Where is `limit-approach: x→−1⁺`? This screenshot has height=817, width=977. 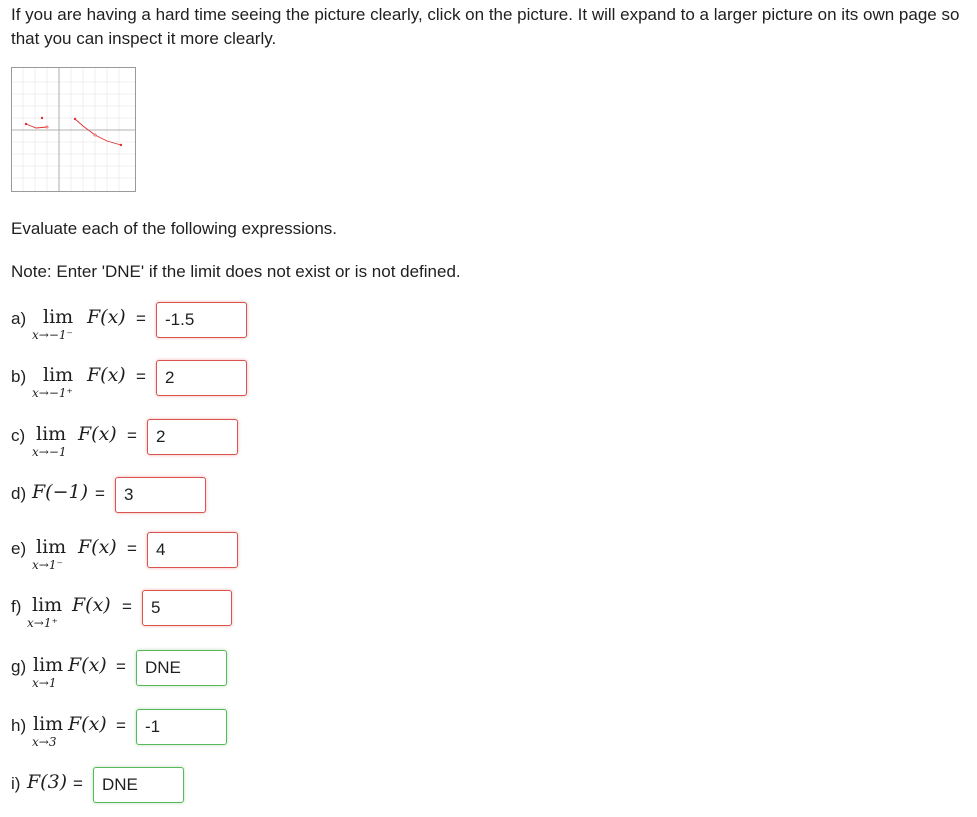
limit-approach: x→−1⁺ is located at coordinates (52, 393).